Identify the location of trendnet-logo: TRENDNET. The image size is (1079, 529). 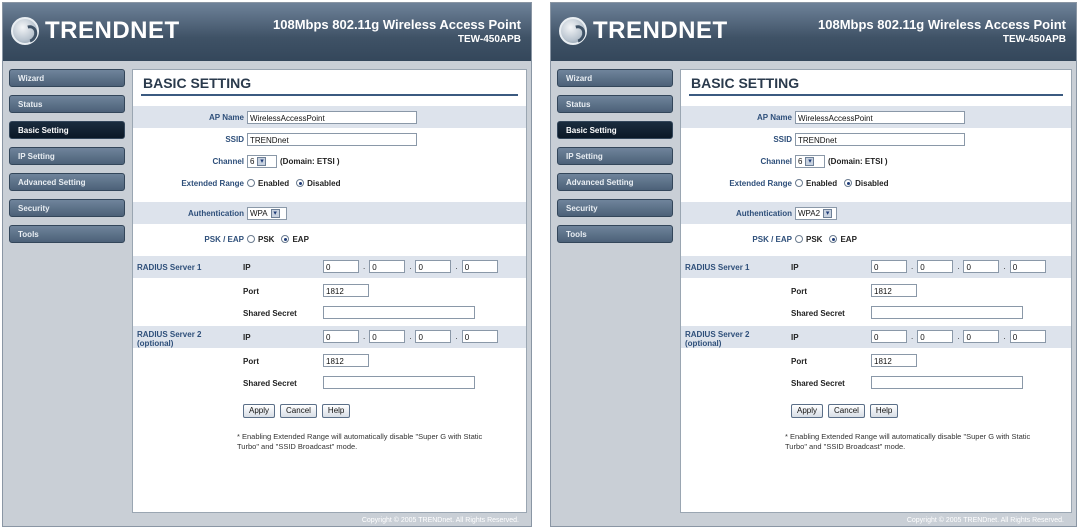
(643, 31).